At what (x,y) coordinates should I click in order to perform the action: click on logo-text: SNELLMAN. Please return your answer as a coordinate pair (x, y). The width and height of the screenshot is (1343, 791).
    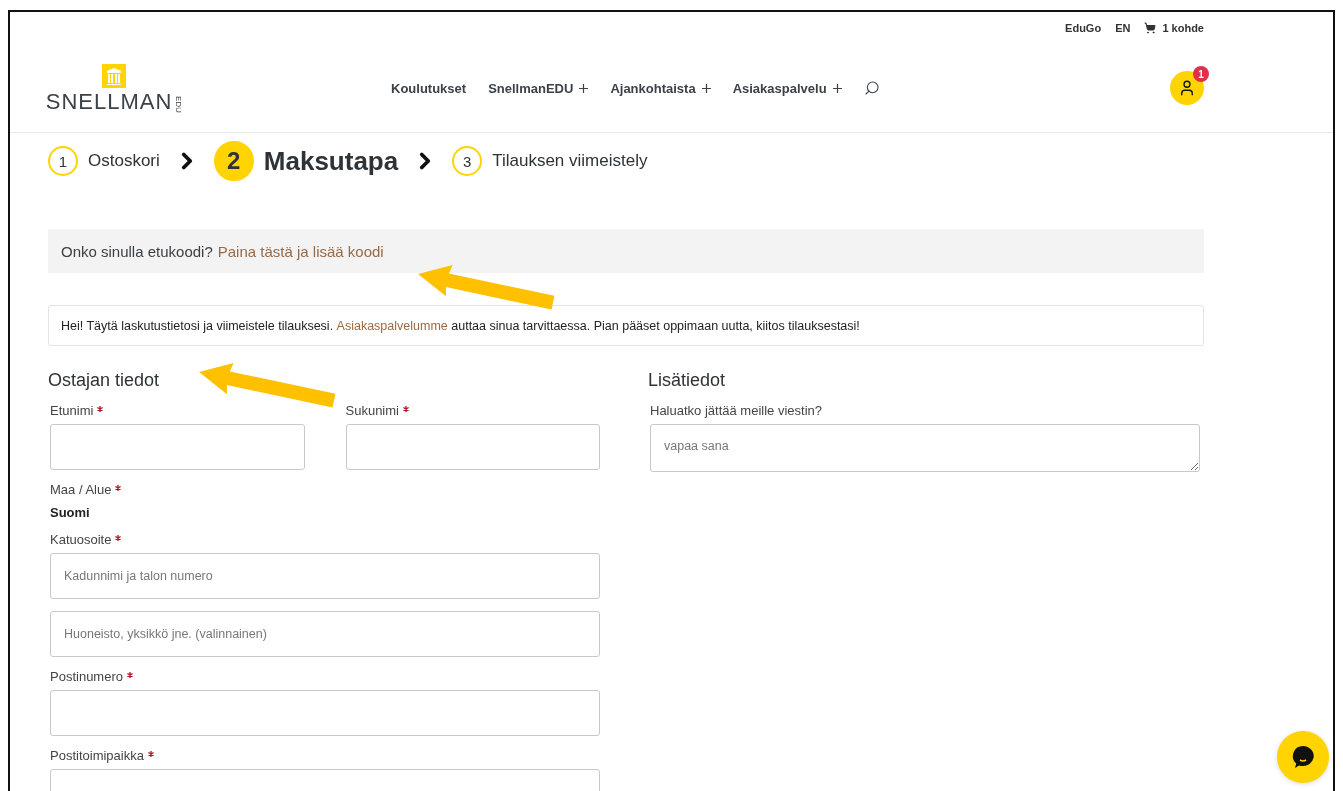
    Looking at the image, I should click on (109, 101).